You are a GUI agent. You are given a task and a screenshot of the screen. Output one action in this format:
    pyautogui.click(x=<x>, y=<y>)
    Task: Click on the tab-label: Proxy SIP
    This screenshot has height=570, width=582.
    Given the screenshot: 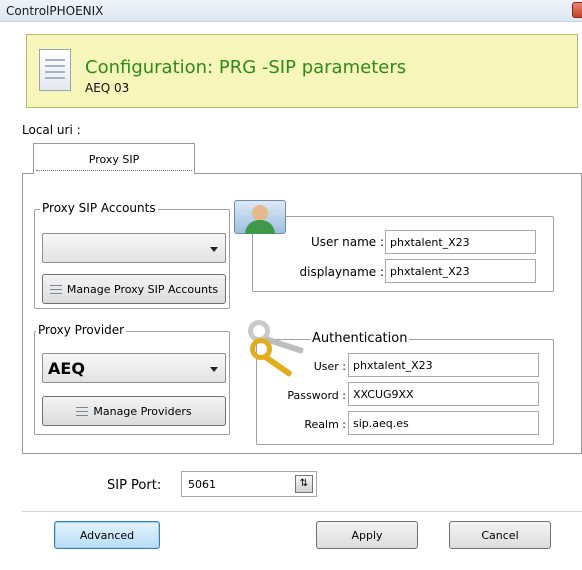 What is the action you would take?
    pyautogui.click(x=114, y=159)
    